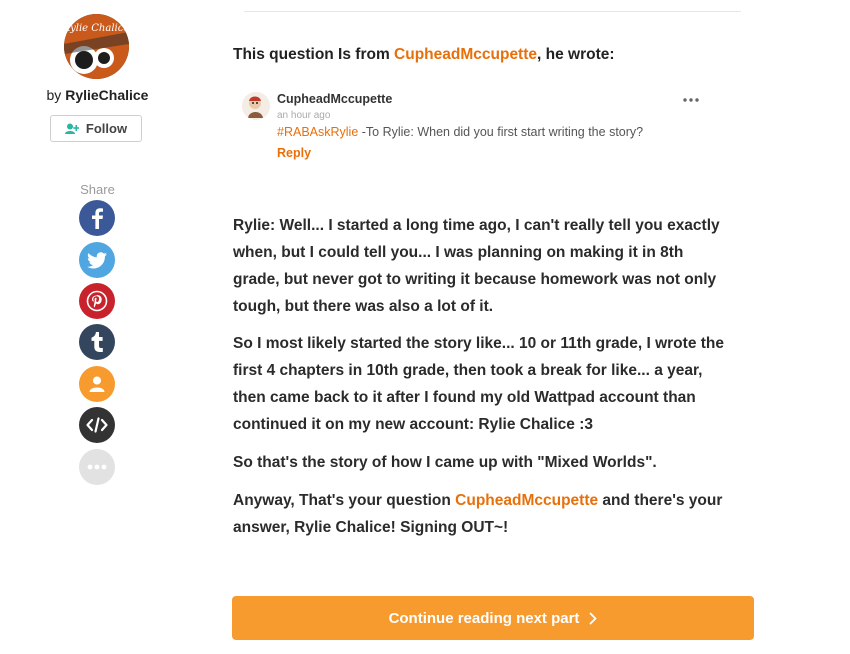  Describe the element at coordinates (304, 115) in the screenshot. I see `comment-timestamp: an hour ago` at that location.